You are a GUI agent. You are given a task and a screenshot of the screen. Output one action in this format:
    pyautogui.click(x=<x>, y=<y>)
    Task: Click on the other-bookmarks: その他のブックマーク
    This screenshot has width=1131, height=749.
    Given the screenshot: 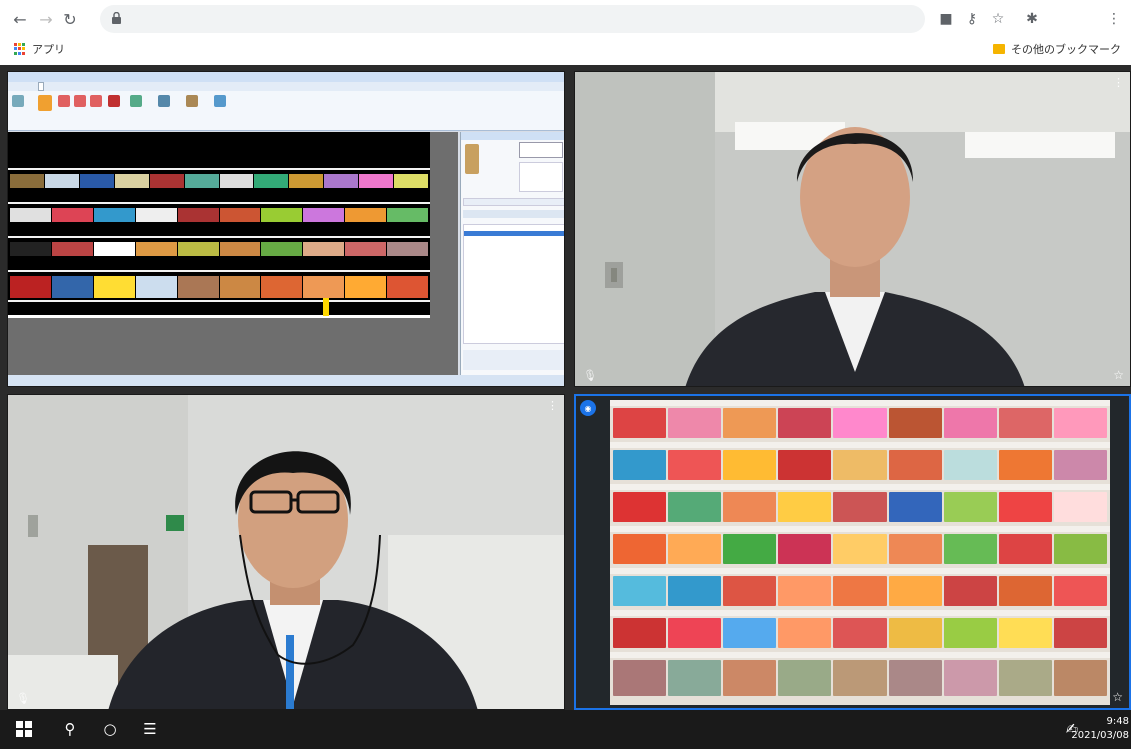 What is the action you would take?
    pyautogui.click(x=1057, y=49)
    